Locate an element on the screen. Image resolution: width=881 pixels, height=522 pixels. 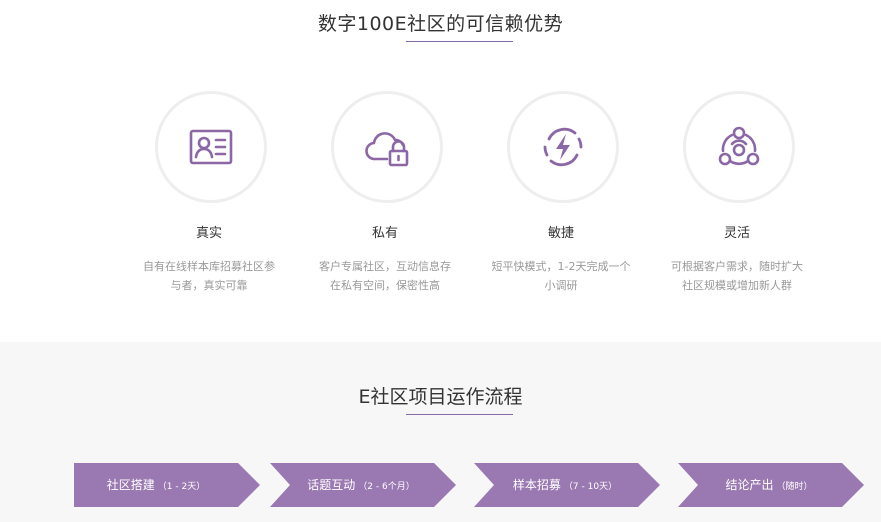
step-duration: （2 - 6个月） is located at coordinates (386, 487).